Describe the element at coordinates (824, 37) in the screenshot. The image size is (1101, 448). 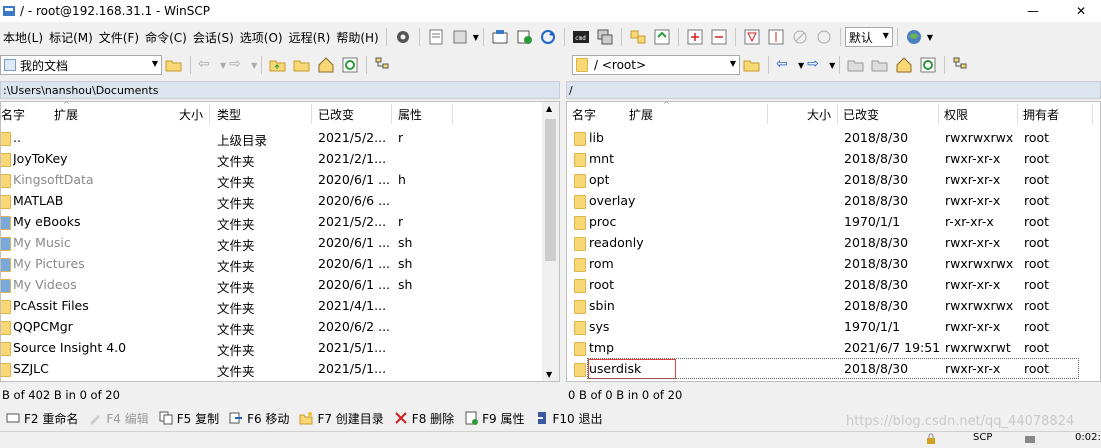
I see `reload-icon` at that location.